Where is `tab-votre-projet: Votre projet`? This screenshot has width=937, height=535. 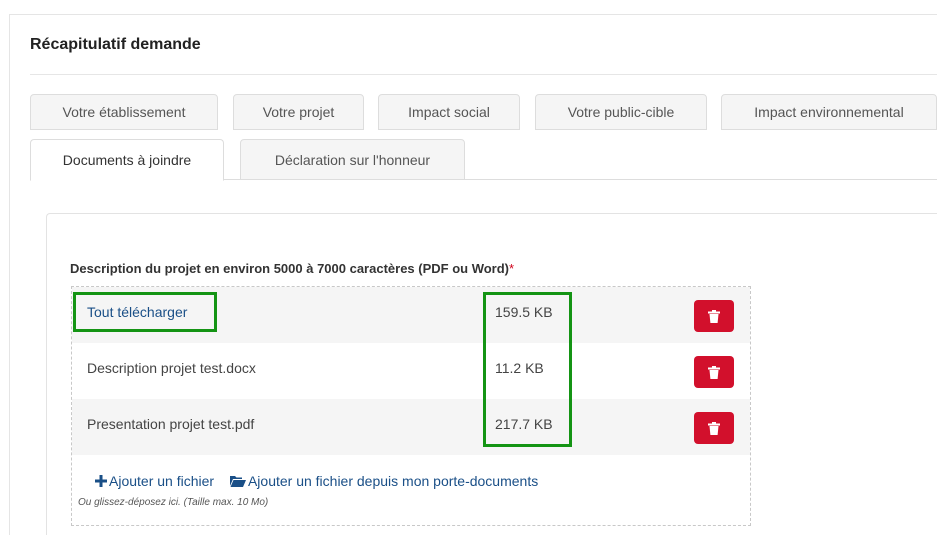 tab-votre-projet: Votre projet is located at coordinates (298, 112).